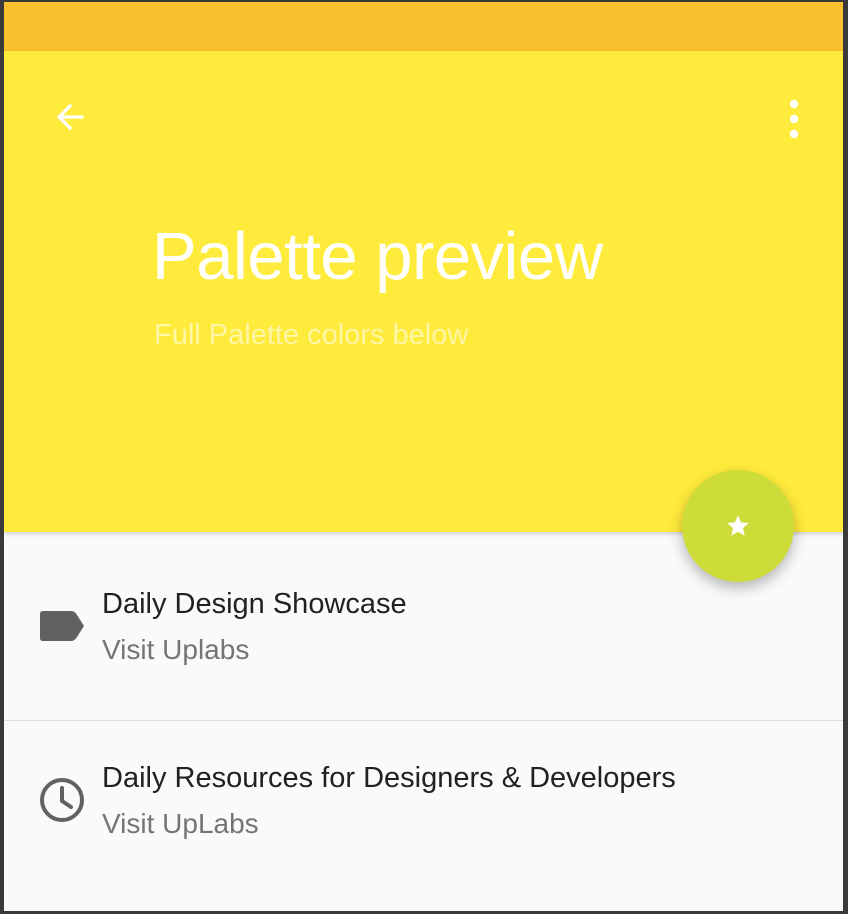  What do you see at coordinates (311, 335) in the screenshot?
I see `page-subtitle: Full Palette colors below` at bounding box center [311, 335].